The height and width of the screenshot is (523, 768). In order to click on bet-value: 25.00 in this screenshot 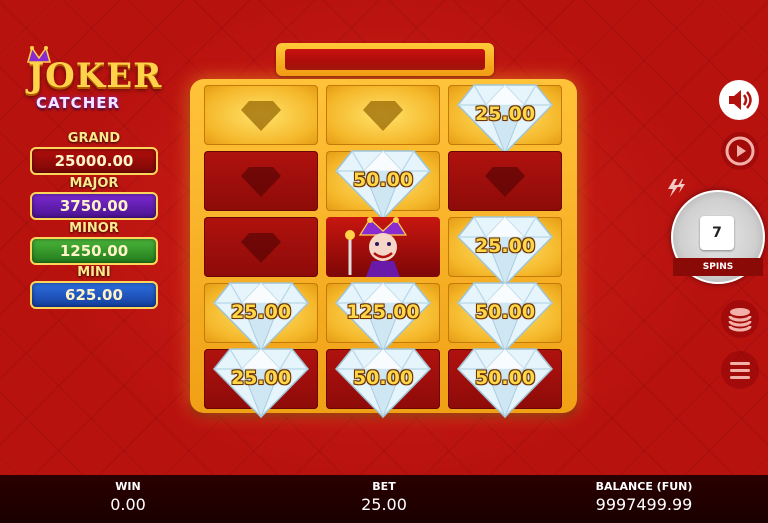, I will do `click(384, 504)`.